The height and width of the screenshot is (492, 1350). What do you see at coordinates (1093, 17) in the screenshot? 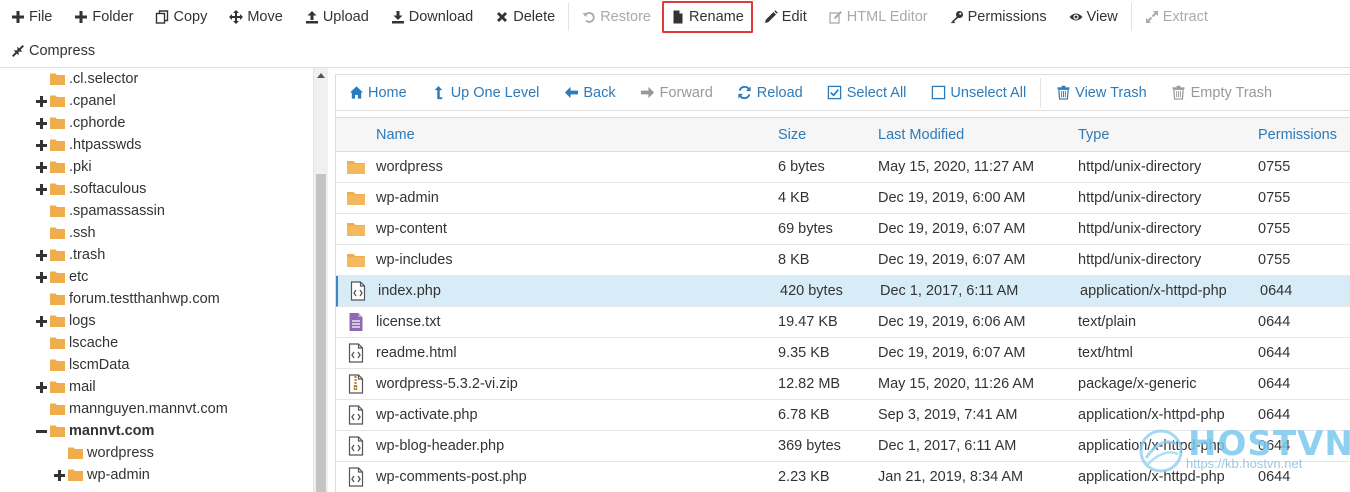
I see `view-button: View` at bounding box center [1093, 17].